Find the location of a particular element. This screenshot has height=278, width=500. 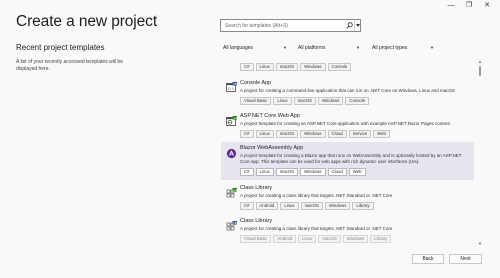

template-tags: C# Android Linux macOS Windows Library is located at coordinates (357, 206).